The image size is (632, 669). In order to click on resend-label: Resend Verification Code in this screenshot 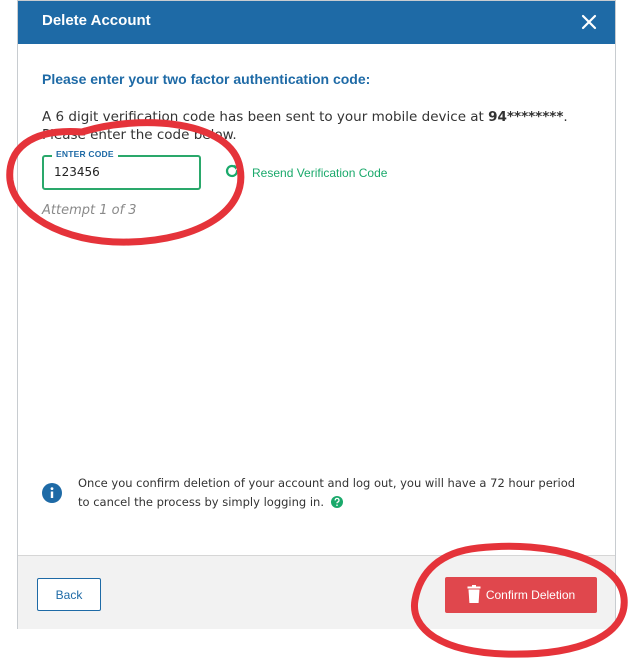, I will do `click(319, 173)`.